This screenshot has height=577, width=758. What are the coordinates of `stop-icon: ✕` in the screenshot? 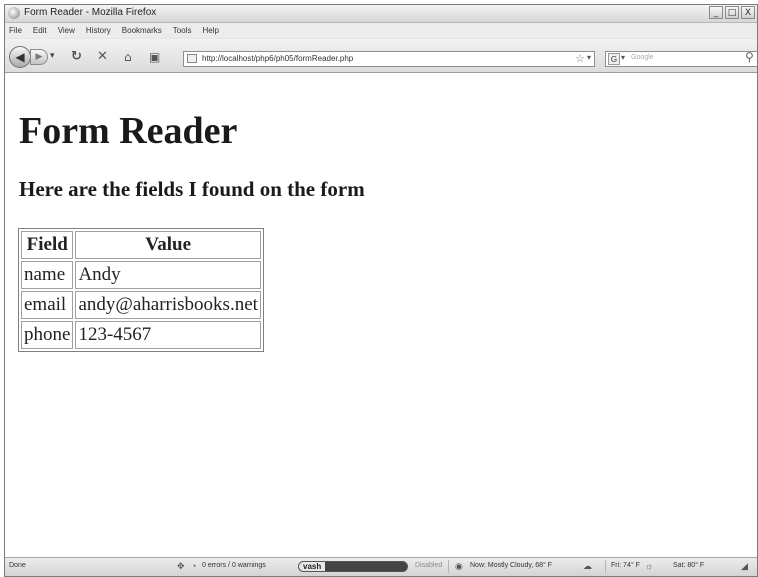 It's located at (102, 57).